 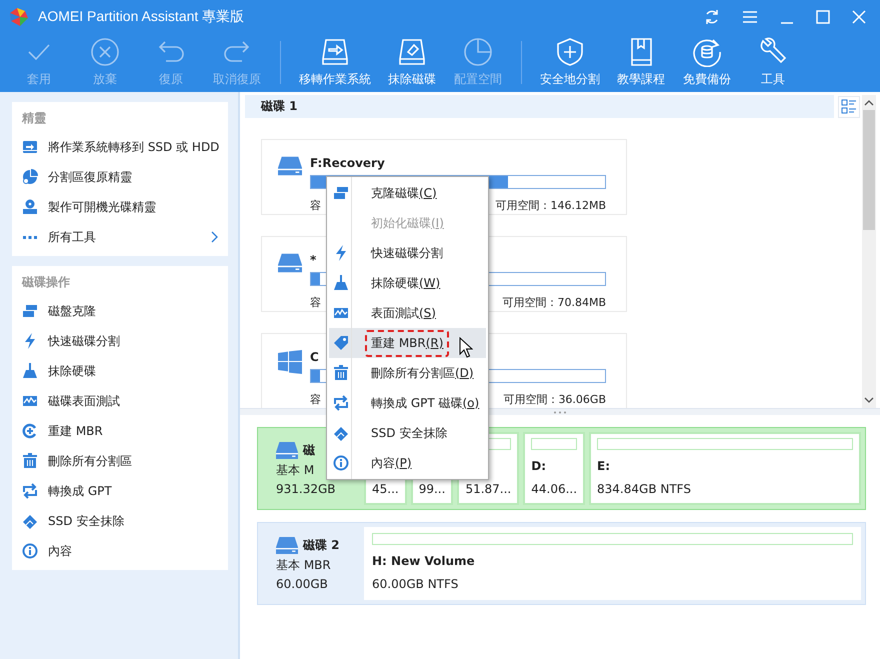 What do you see at coordinates (125, 237) in the screenshot?
I see `sidebar-item: 所有工具` at bounding box center [125, 237].